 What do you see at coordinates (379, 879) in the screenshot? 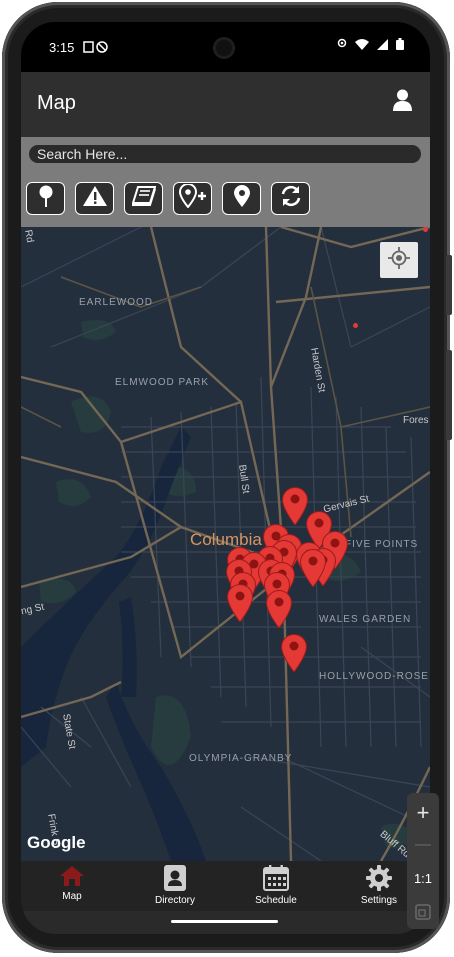
I see `gear-icon` at bounding box center [379, 879].